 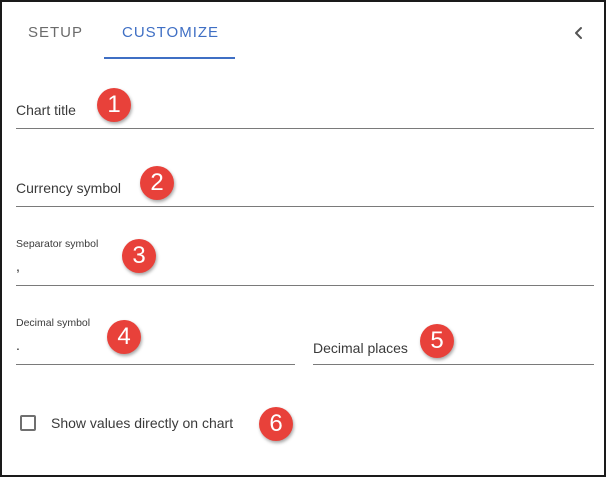 What do you see at coordinates (53, 323) in the screenshot?
I see `decimal-symbol-label: Decimal symbol` at bounding box center [53, 323].